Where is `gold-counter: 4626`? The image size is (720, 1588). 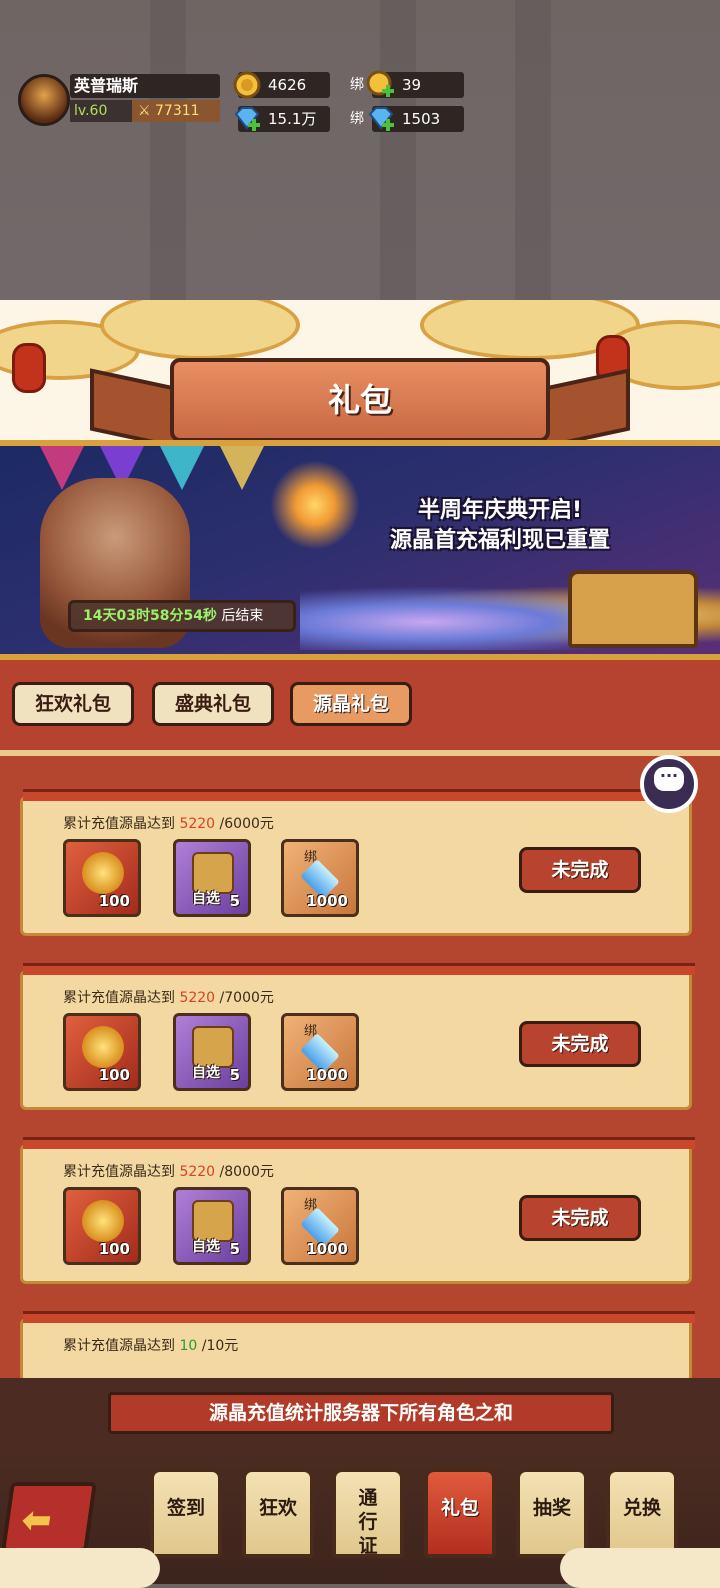 gold-counter: 4626 is located at coordinates (281, 85).